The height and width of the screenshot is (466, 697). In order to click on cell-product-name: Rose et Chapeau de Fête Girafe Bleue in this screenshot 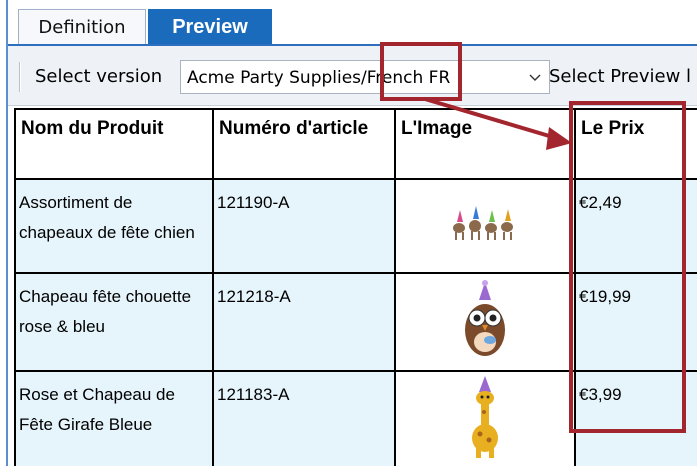, I will do `click(114, 418)`.